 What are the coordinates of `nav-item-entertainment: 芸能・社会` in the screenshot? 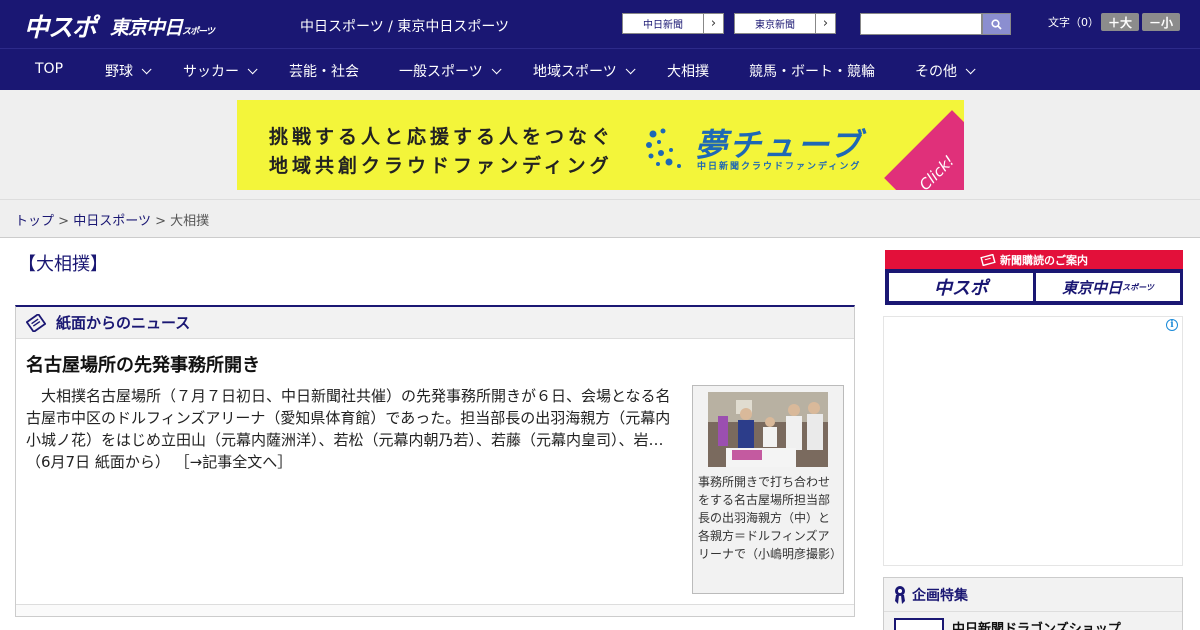 It's located at (324, 71).